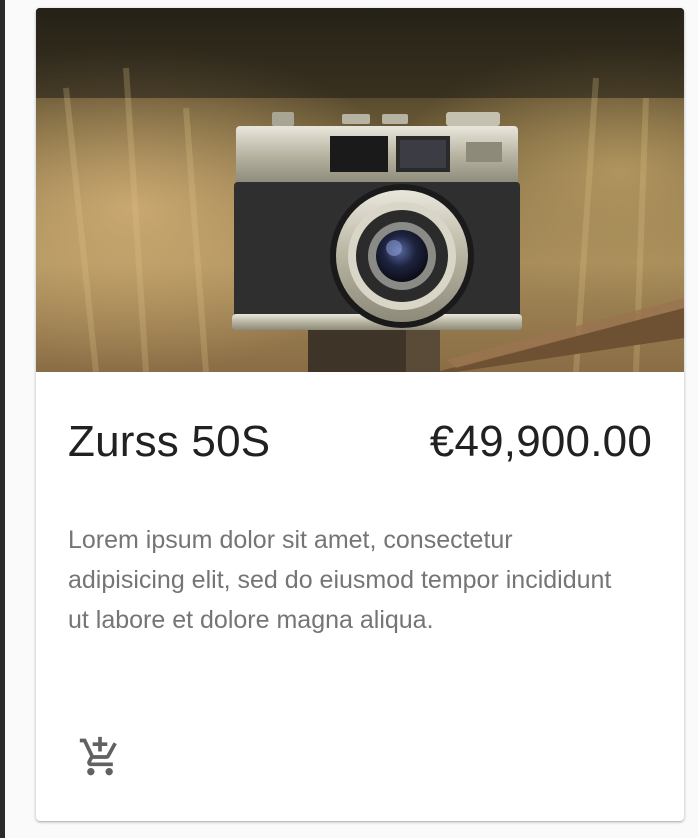 The width and height of the screenshot is (698, 838). I want to click on add-shopping-cart-icon, so click(100, 758).